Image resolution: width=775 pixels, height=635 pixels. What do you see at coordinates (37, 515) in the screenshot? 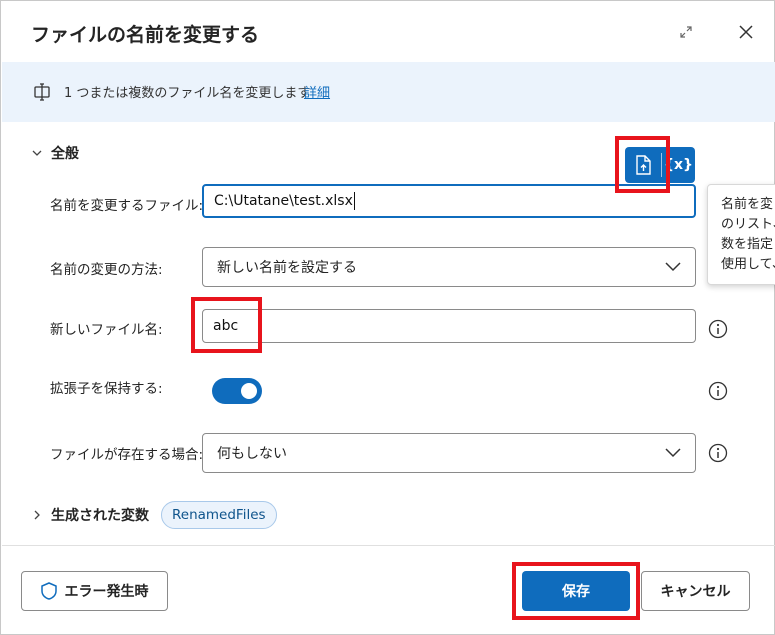
I see `chevron-right-icon` at bounding box center [37, 515].